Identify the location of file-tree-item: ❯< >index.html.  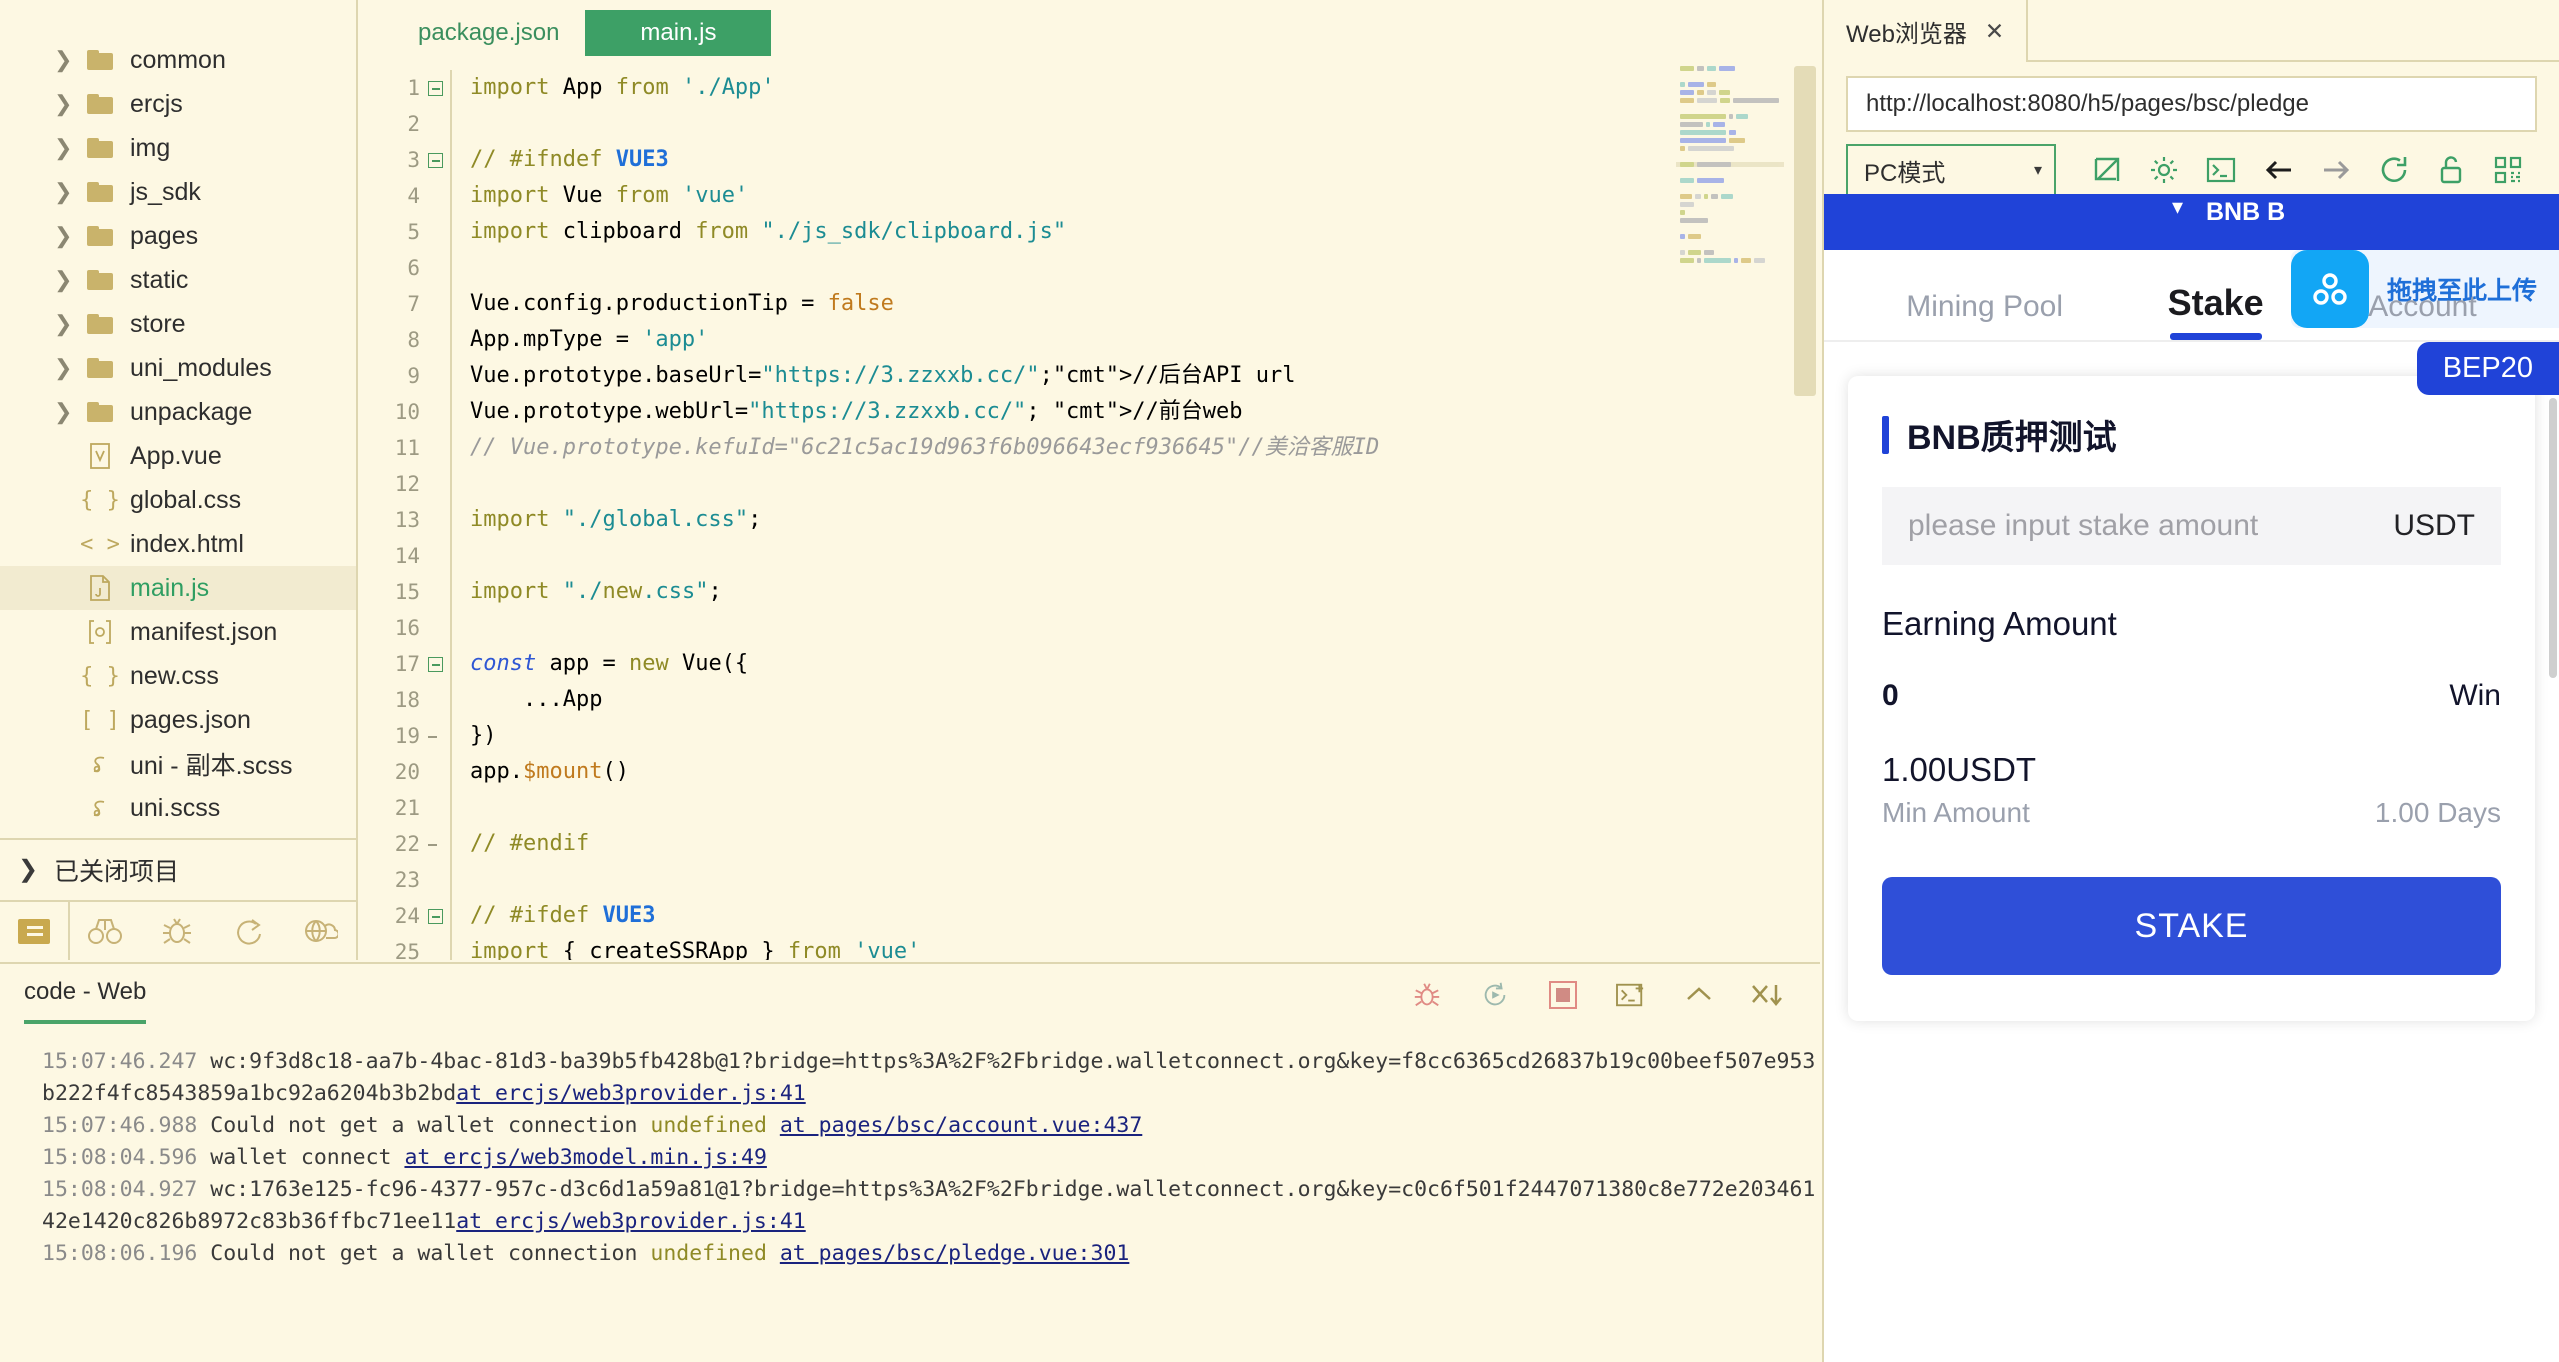
(178, 544).